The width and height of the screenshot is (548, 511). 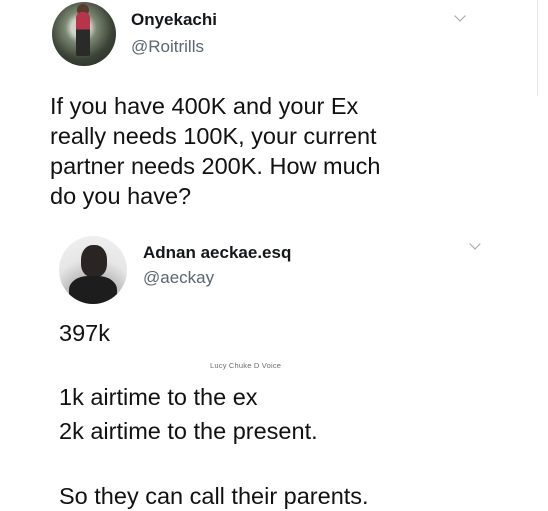 I want to click on tweet-author-name: Onyekachi, so click(x=174, y=20).